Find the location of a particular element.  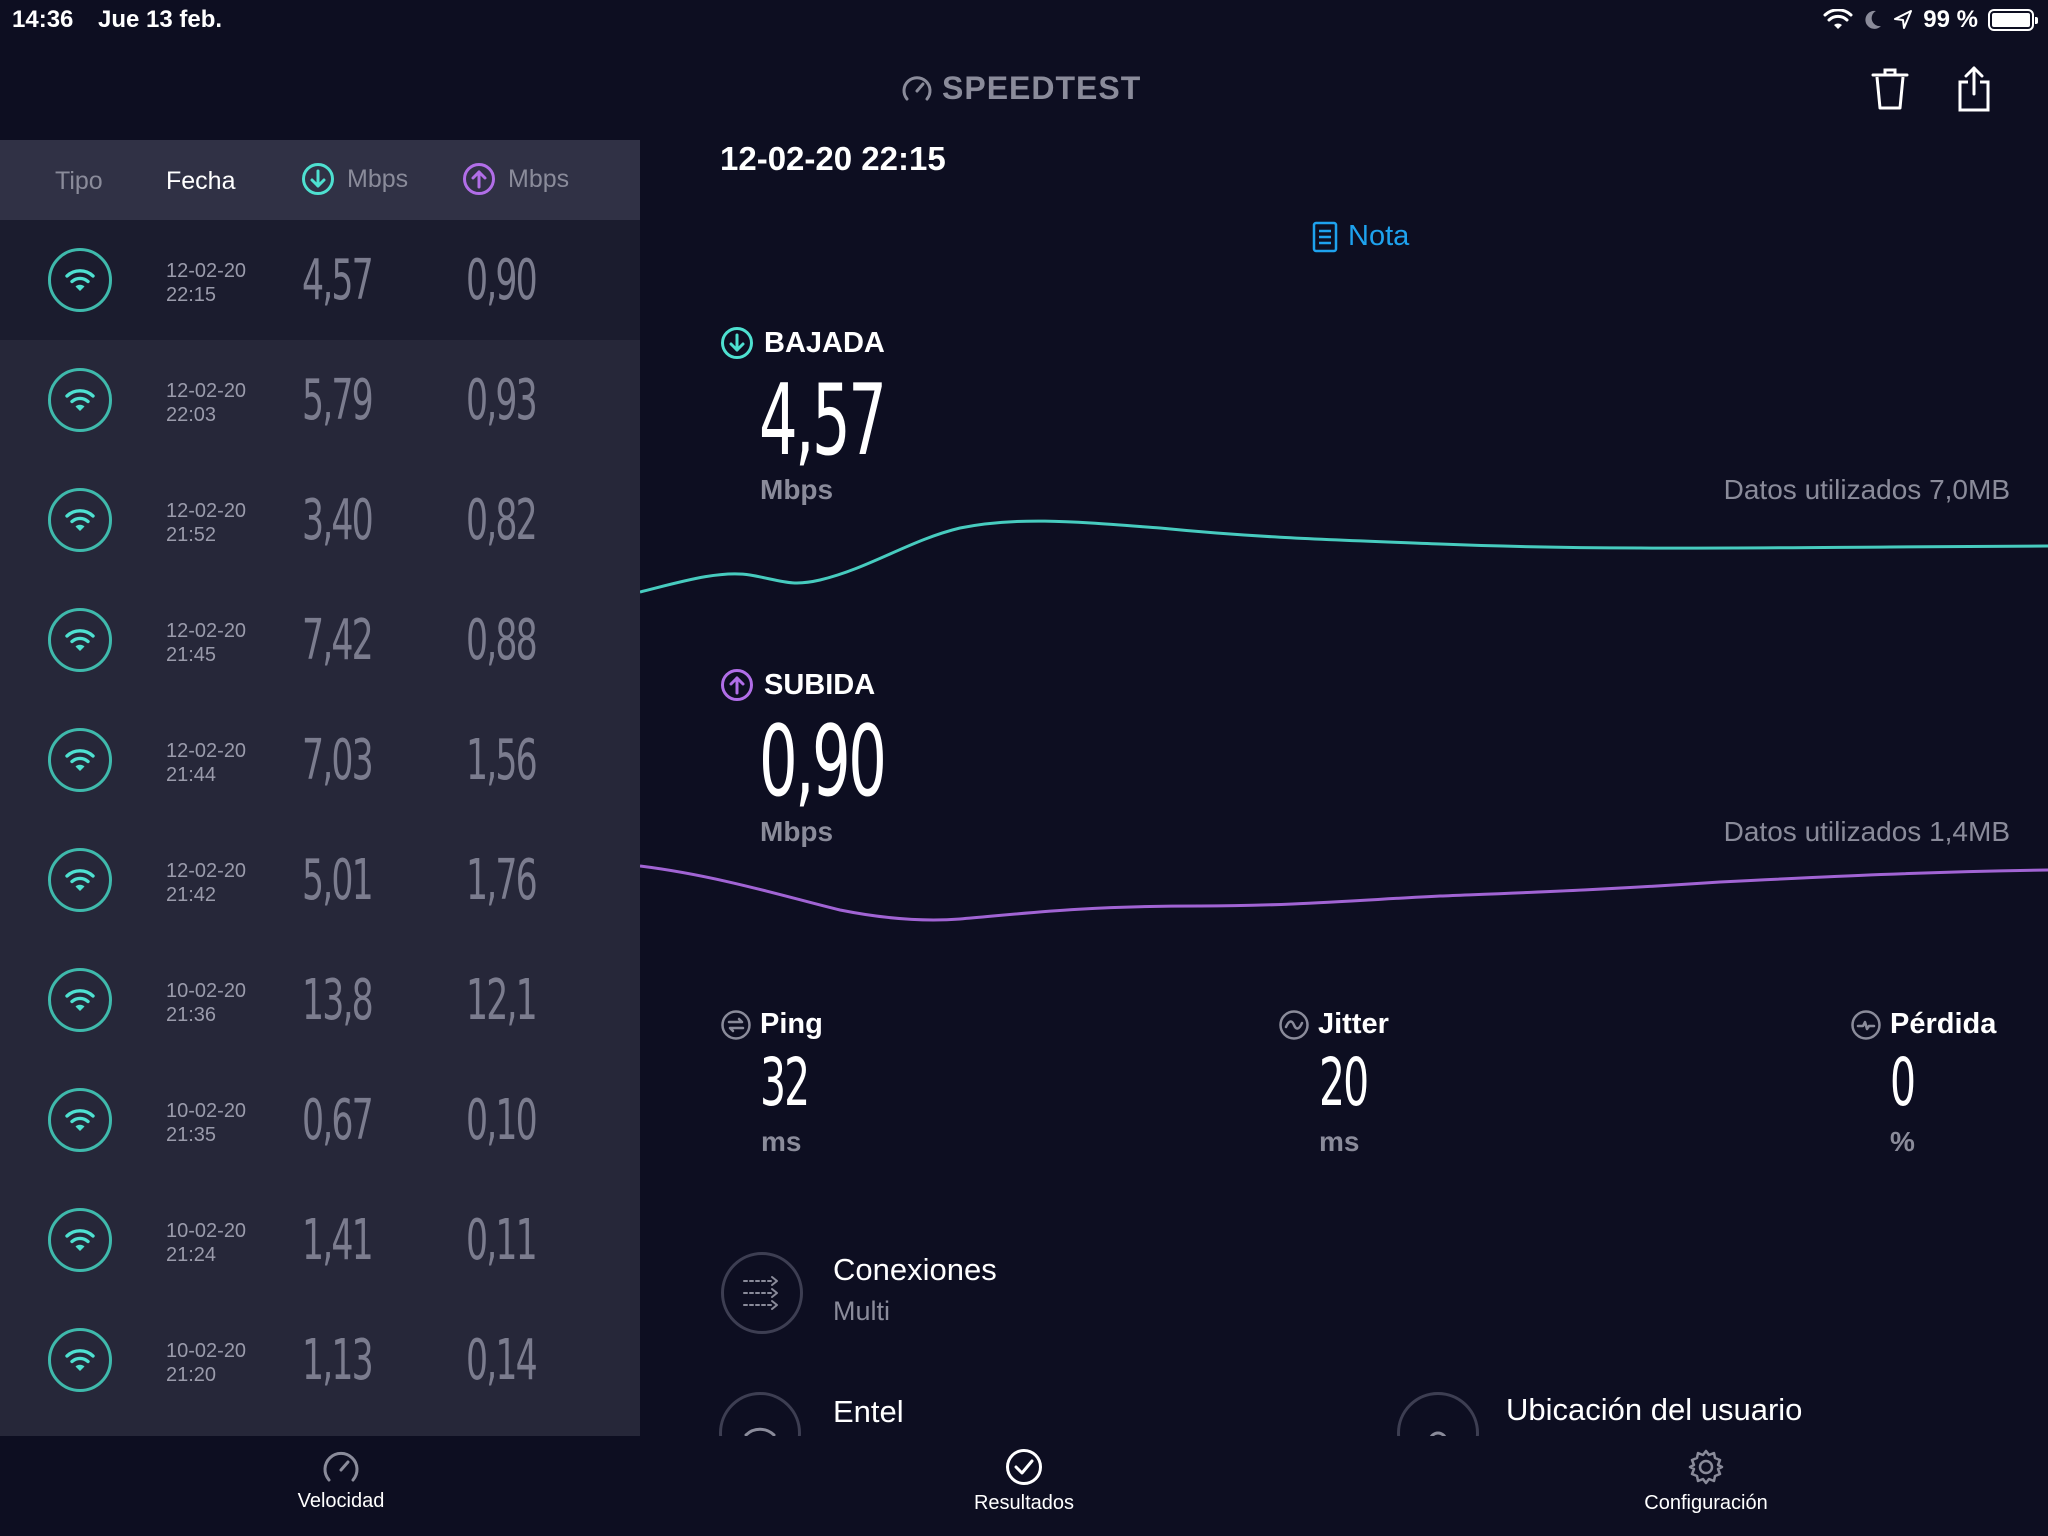

share-icon is located at coordinates (1974, 89).